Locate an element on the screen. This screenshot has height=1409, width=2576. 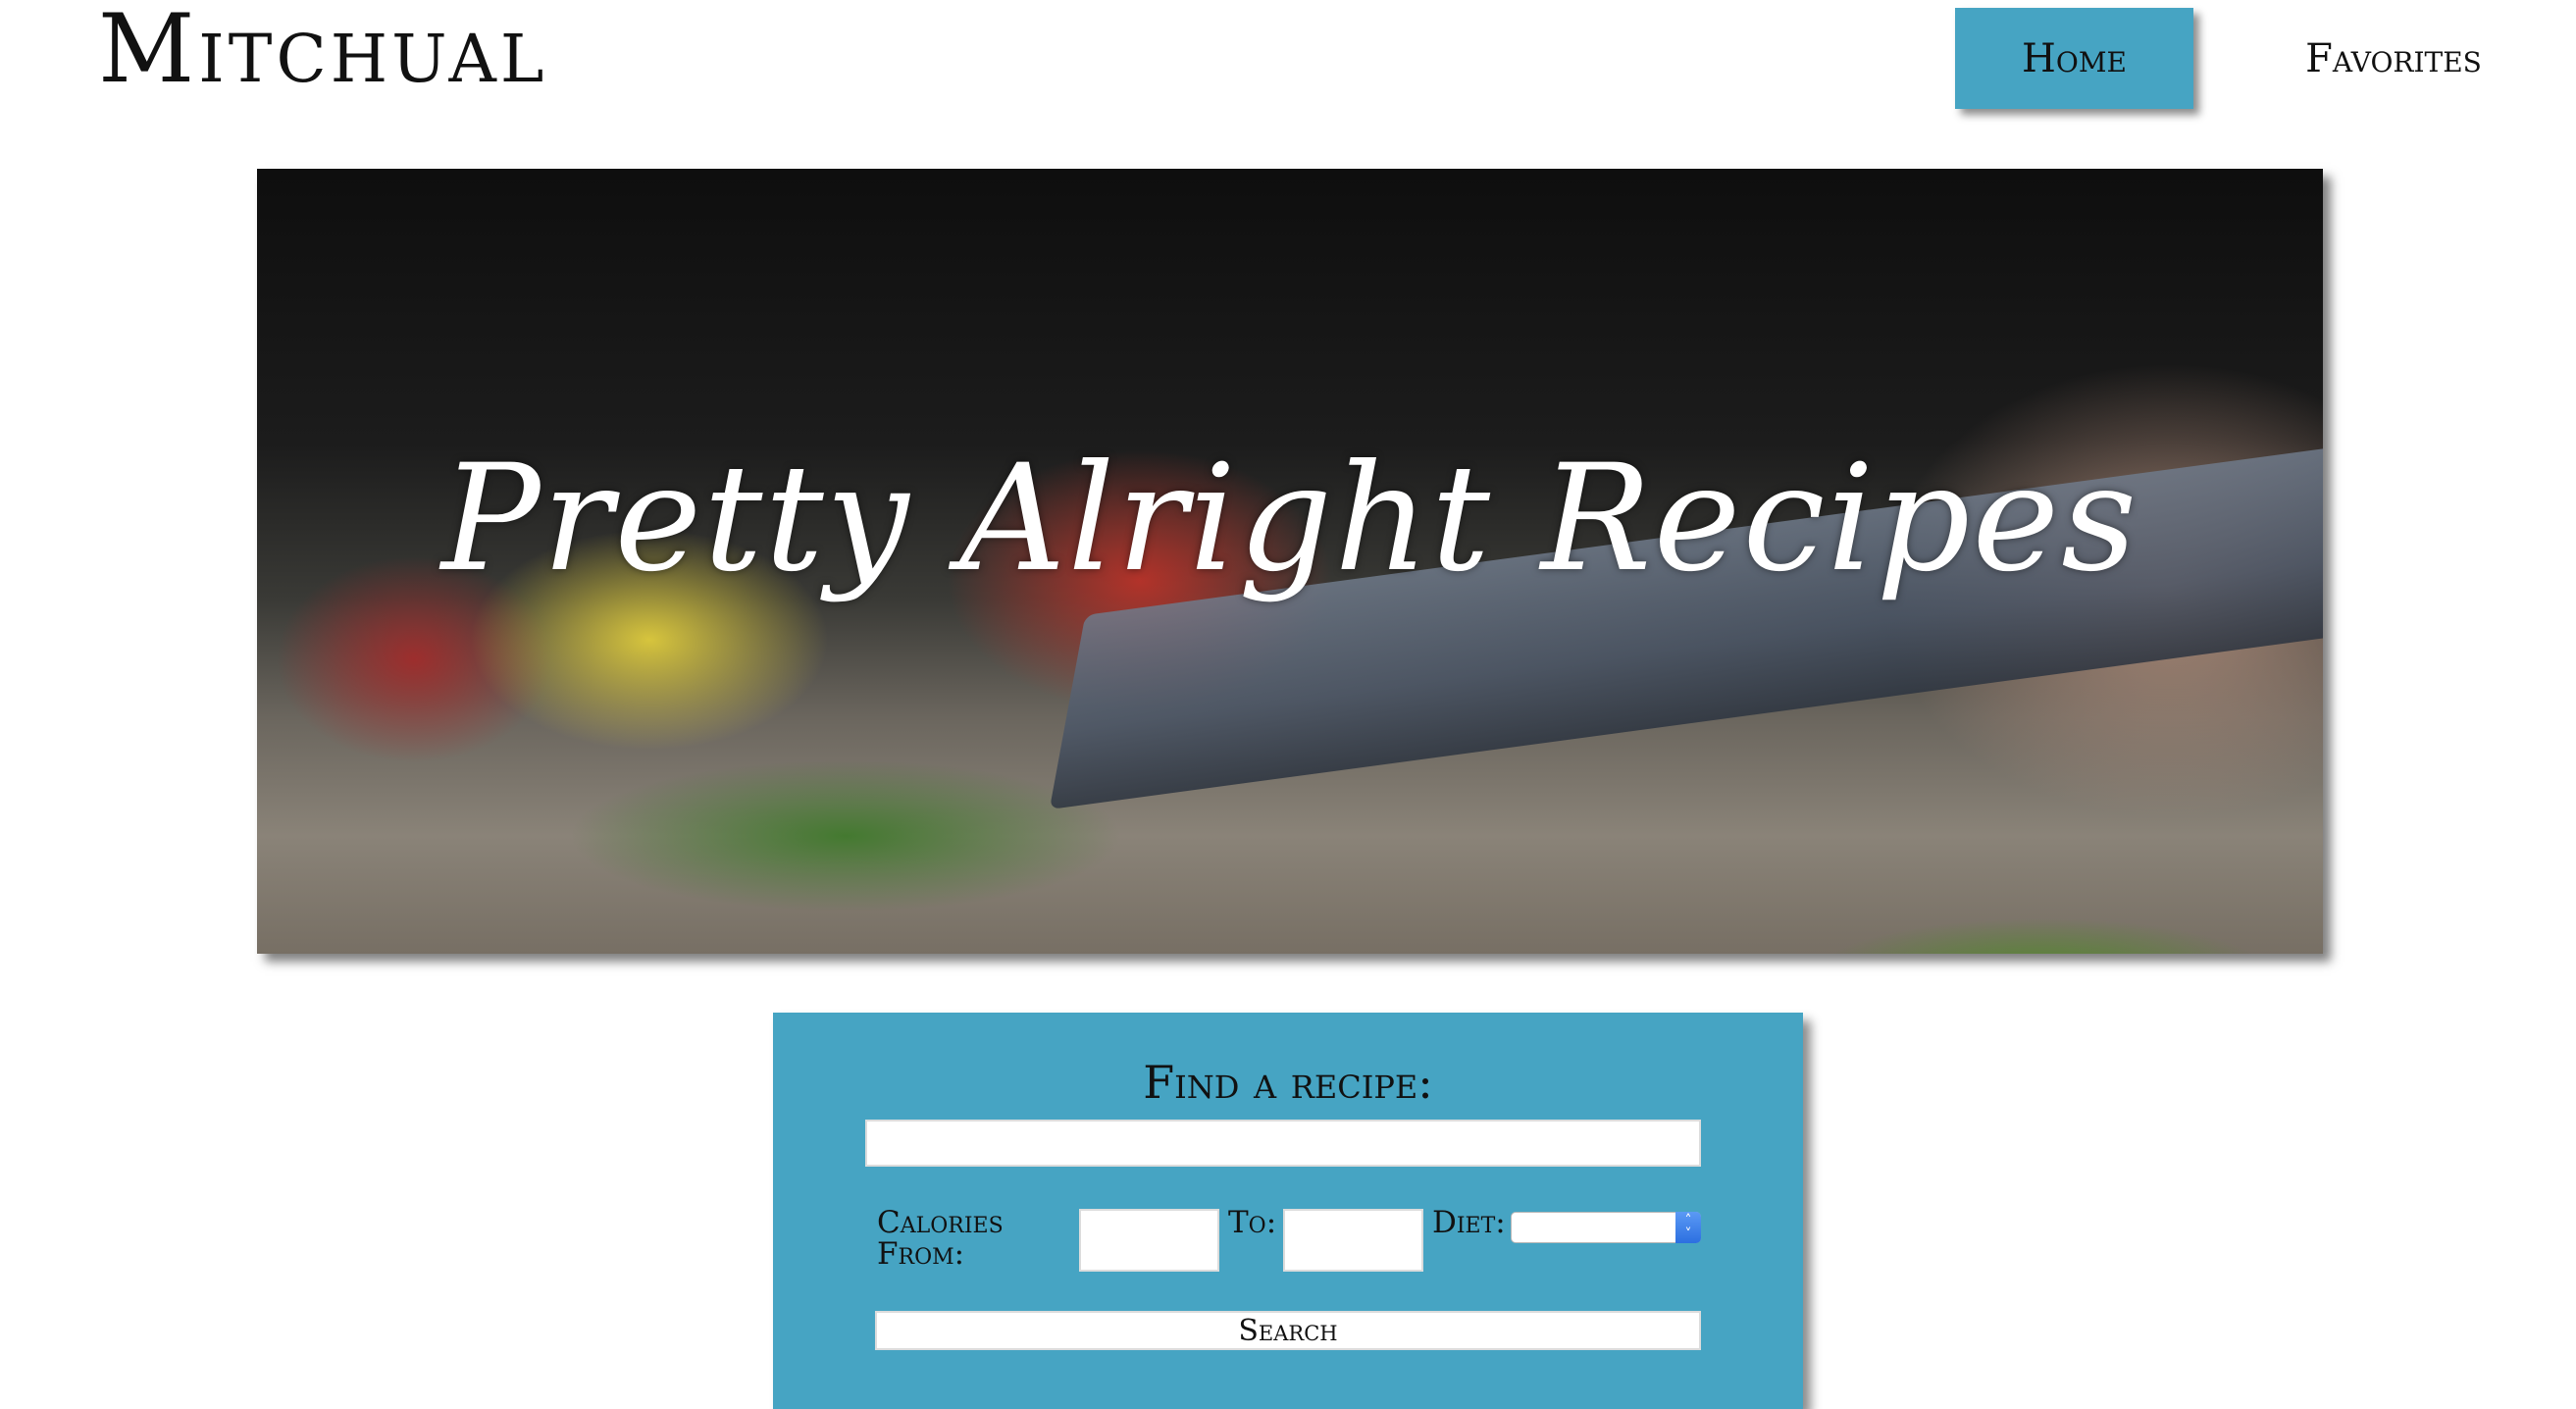
diet-select: ˄ ˅ is located at coordinates (1606, 1227).